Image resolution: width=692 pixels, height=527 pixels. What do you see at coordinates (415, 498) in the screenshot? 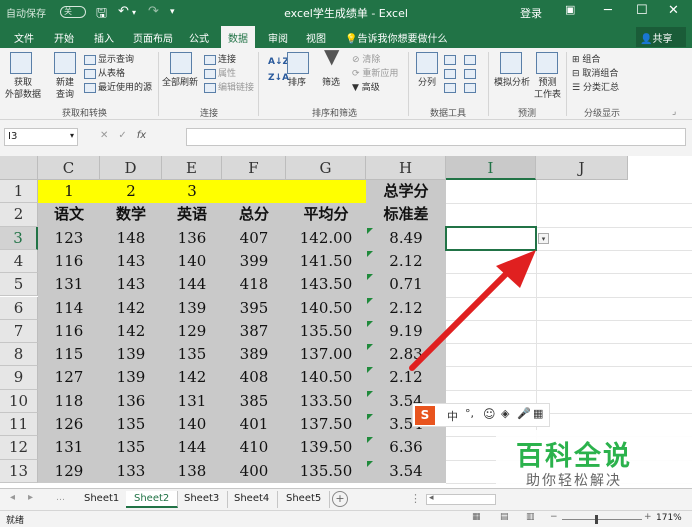
I see `tab-splitter-icon: ⋮` at bounding box center [415, 498].